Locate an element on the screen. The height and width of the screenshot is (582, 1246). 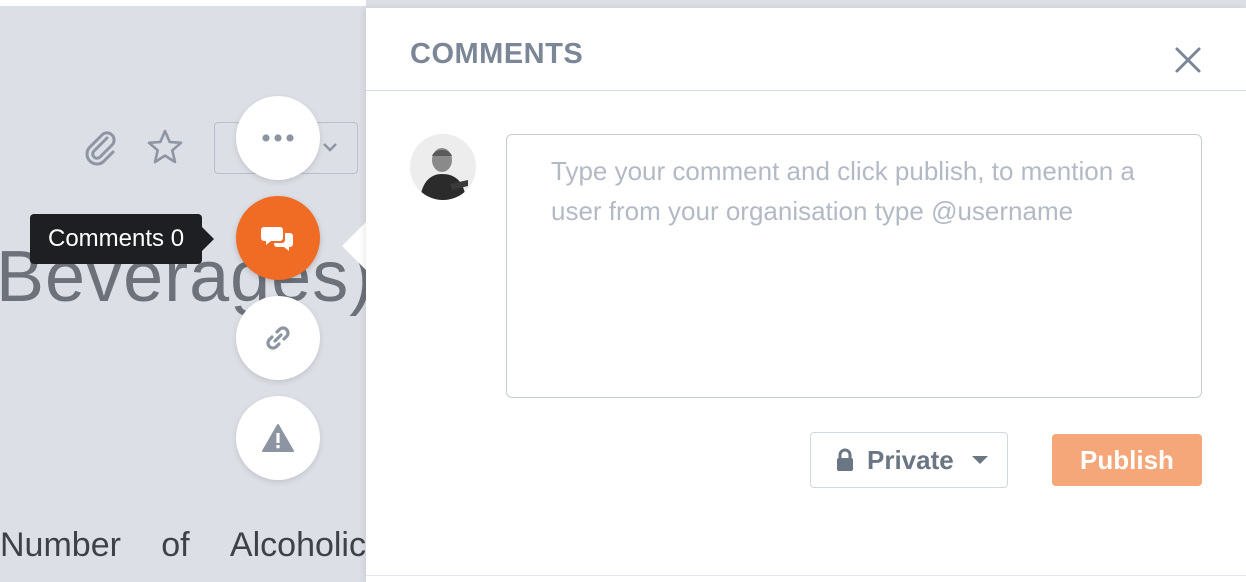
more-icon is located at coordinates (278, 138).